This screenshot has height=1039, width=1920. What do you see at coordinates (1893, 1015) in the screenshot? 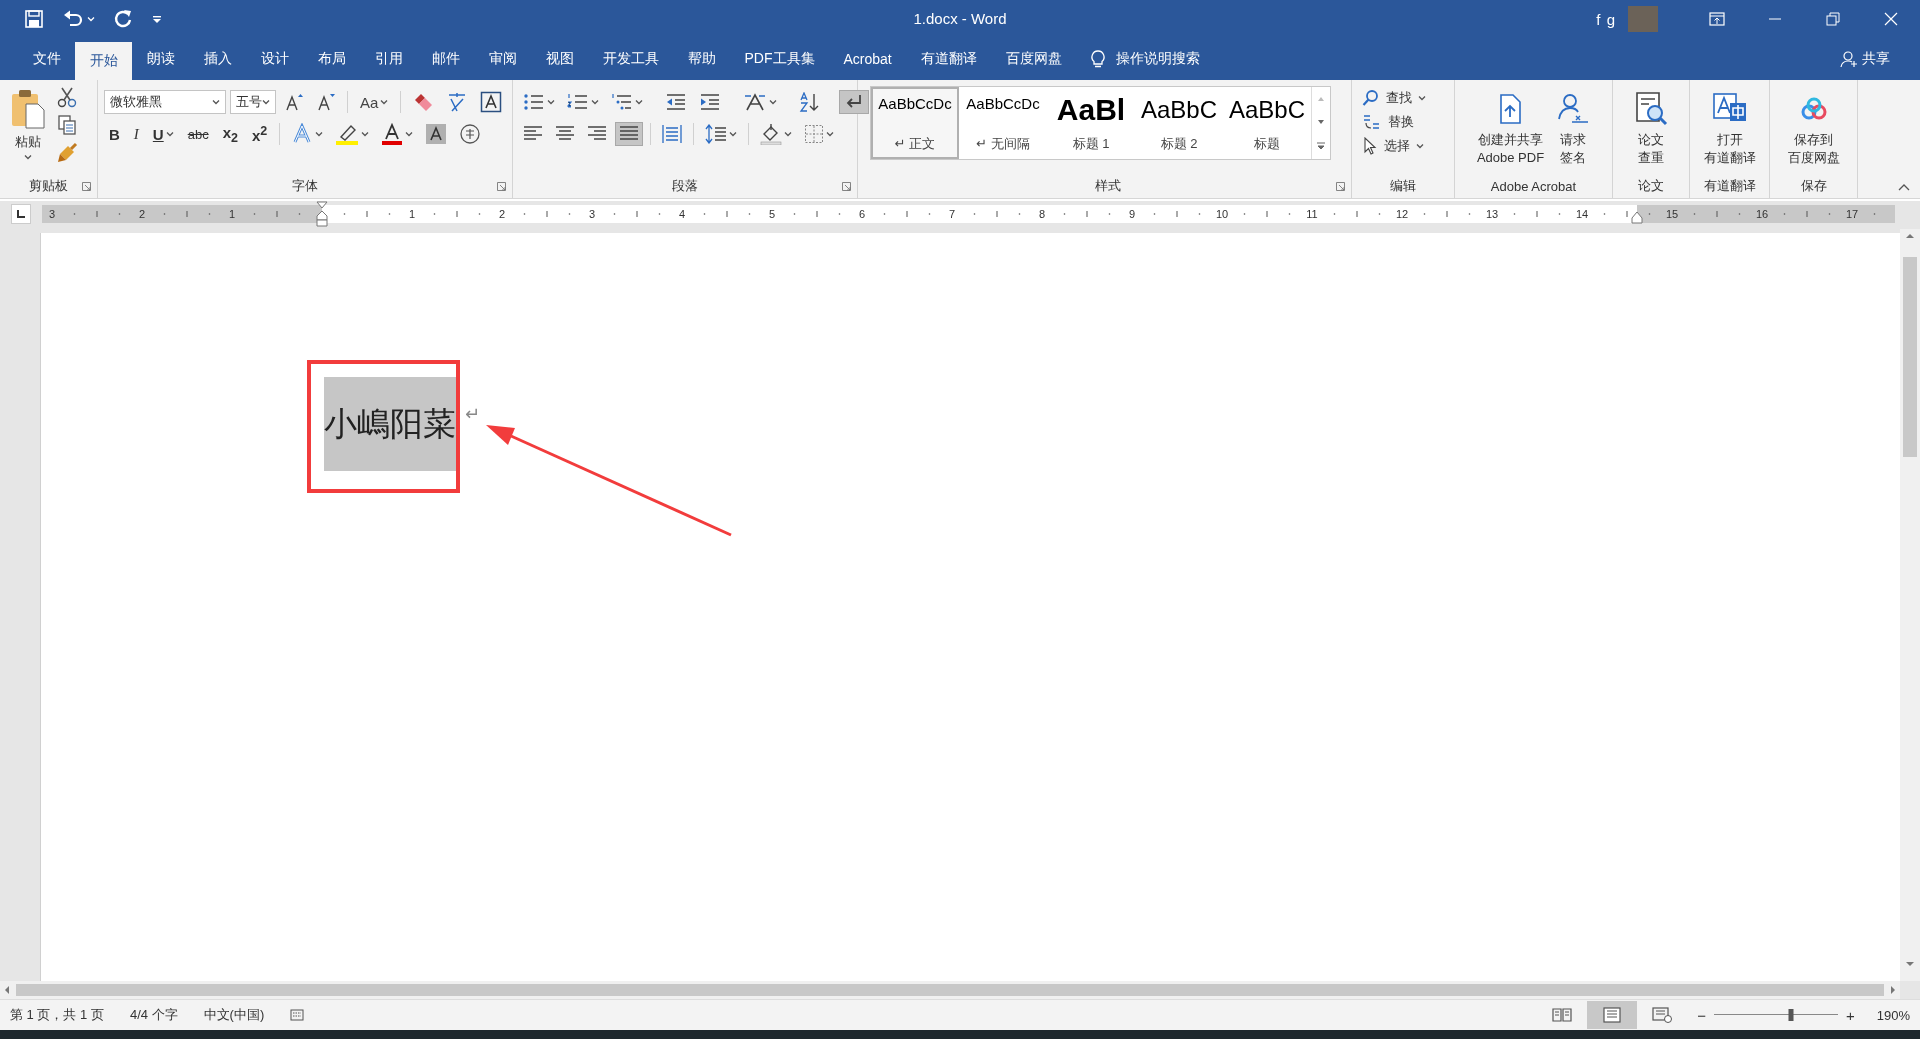
I see `zoom-percent: 190%` at bounding box center [1893, 1015].